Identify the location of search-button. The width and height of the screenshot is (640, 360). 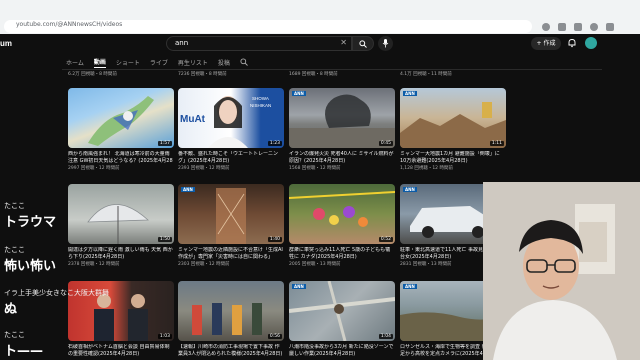
(363, 43).